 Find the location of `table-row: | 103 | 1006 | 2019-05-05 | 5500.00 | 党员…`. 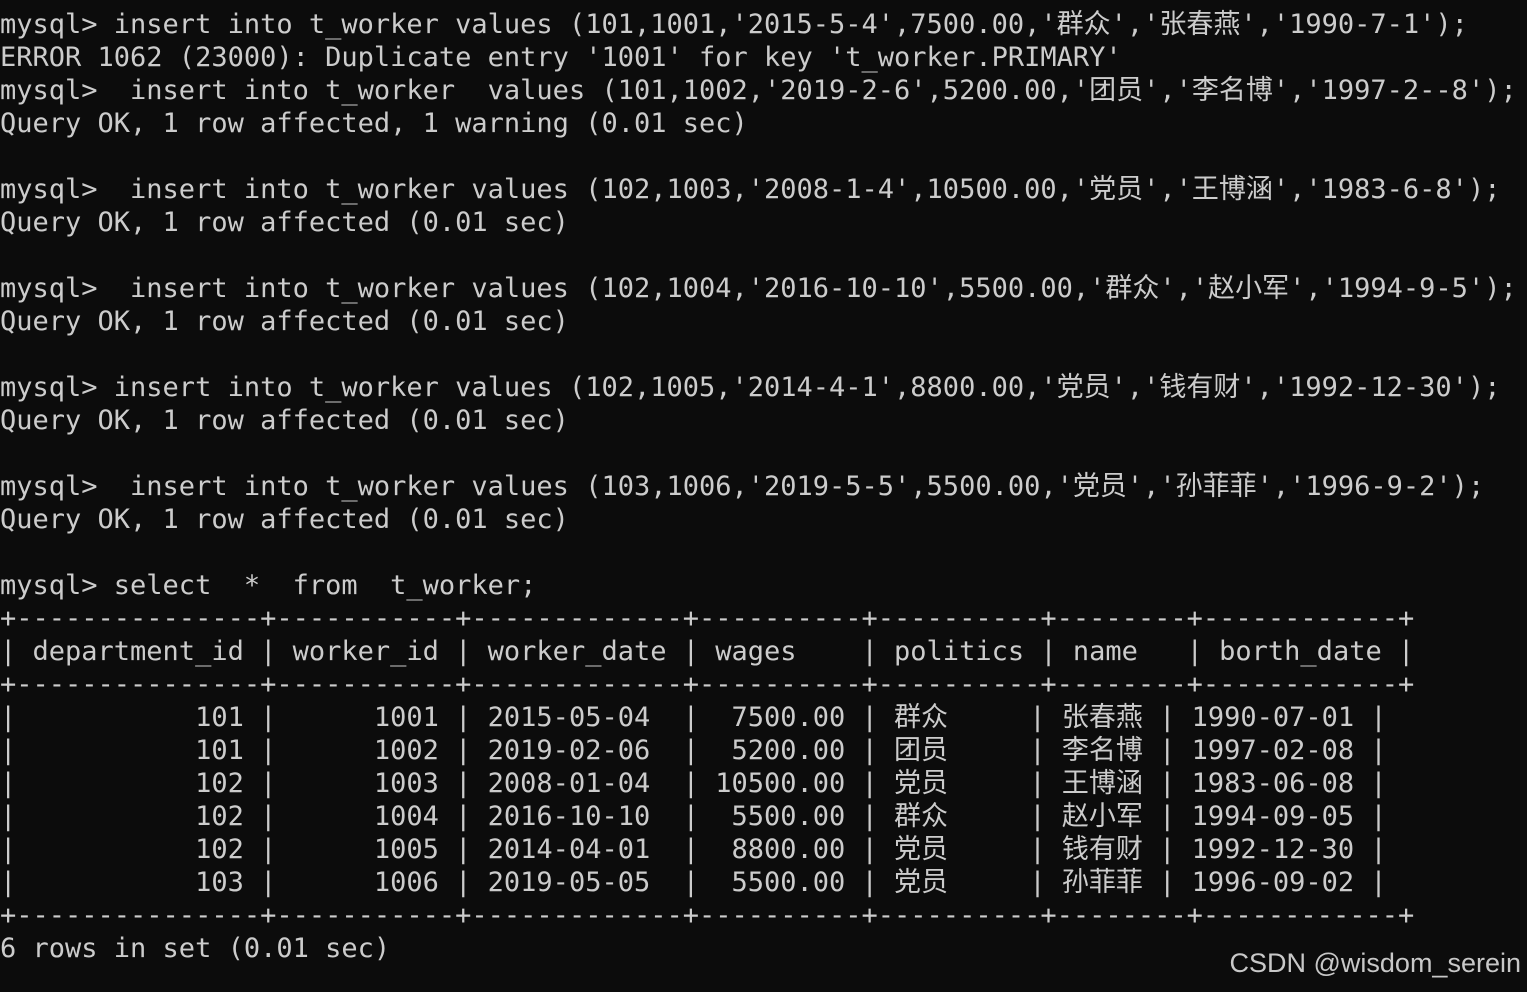

table-row: | 103 | 1006 | 2019-05-05 | 5500.00 | 党员… is located at coordinates (693, 882).